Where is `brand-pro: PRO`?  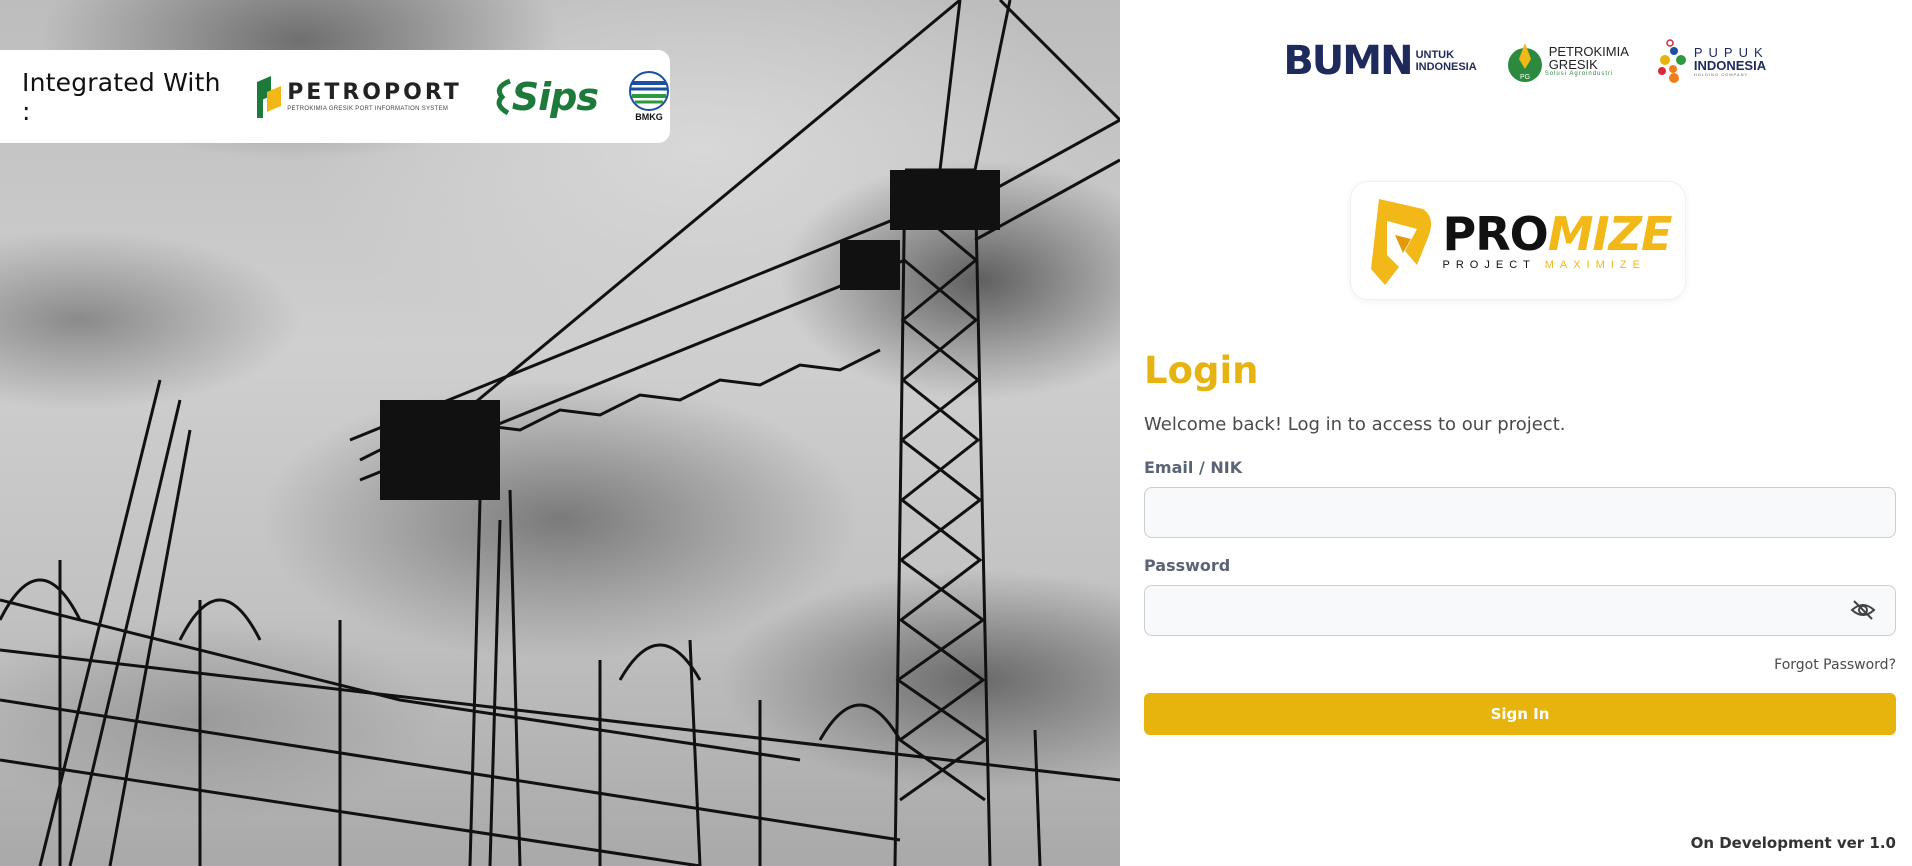 brand-pro: PRO is located at coordinates (1495, 233).